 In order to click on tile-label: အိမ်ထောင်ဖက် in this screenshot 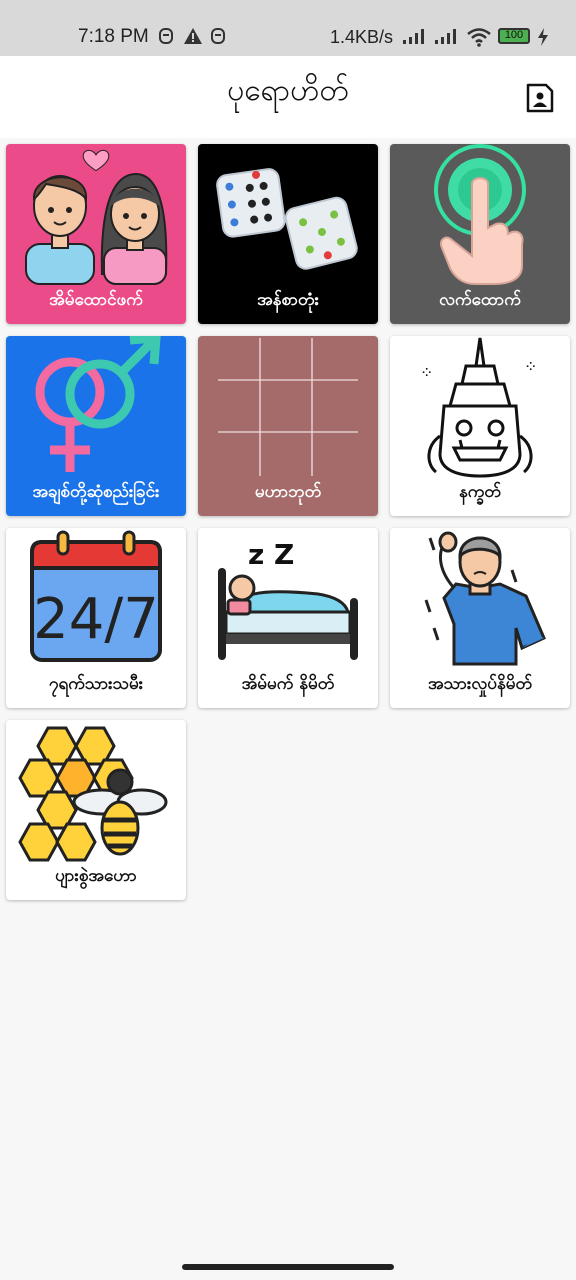, I will do `click(96, 300)`.